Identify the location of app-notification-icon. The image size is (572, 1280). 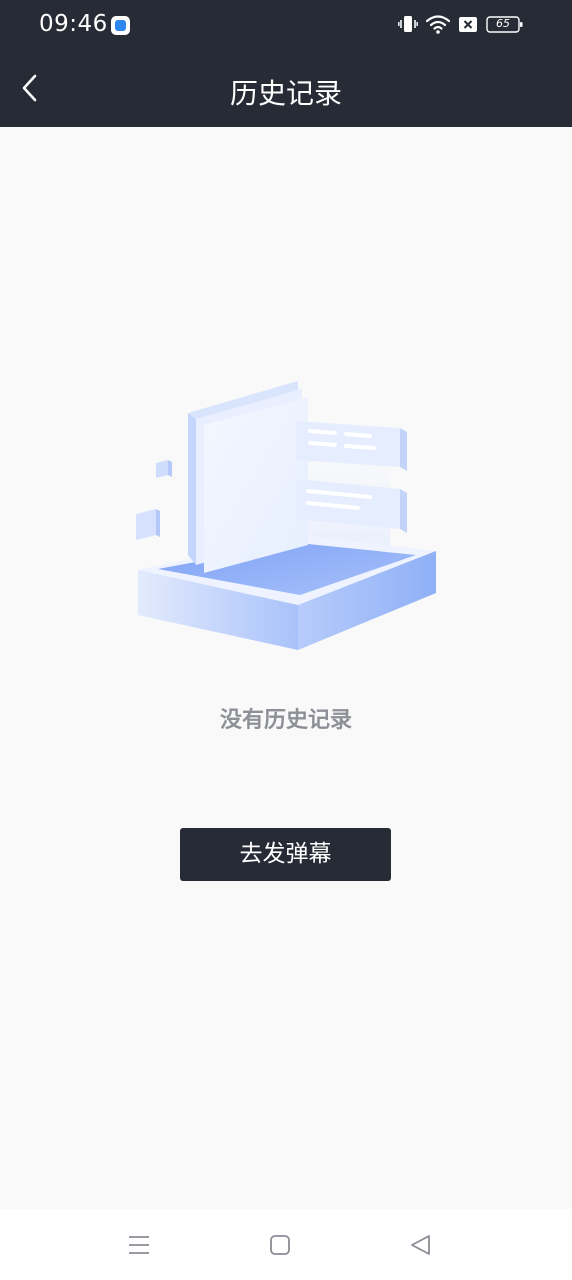
(120, 25).